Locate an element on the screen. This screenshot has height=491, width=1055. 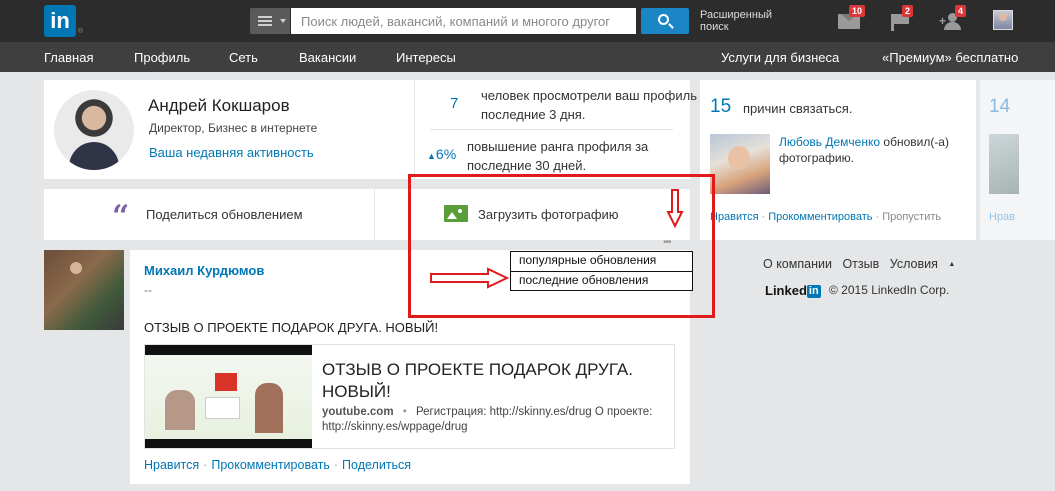
nav-jobs: Вакансии is located at coordinates (327, 57).